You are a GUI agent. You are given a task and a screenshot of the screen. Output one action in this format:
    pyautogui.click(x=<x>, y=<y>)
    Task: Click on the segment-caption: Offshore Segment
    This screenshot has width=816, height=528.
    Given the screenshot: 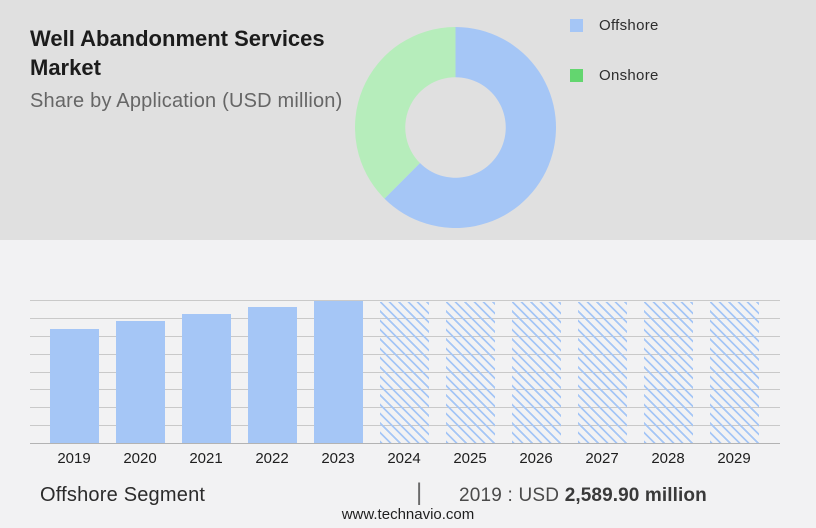 What is the action you would take?
    pyautogui.click(x=123, y=495)
    